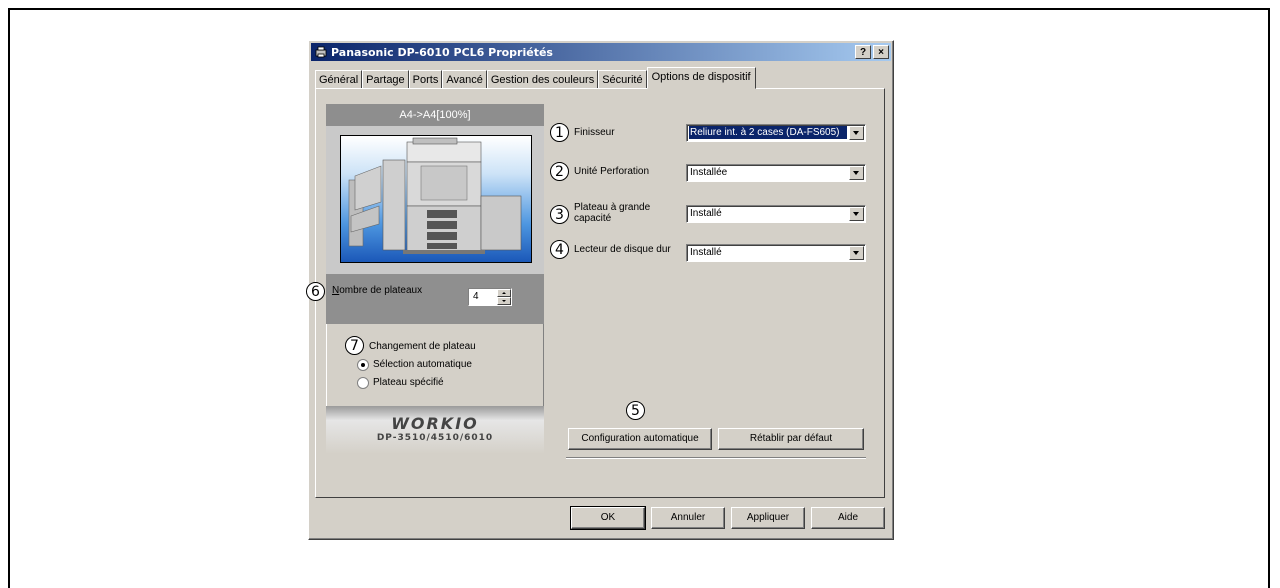 The height and width of the screenshot is (588, 1280). I want to click on punch-unit-select: Installée, so click(776, 173).